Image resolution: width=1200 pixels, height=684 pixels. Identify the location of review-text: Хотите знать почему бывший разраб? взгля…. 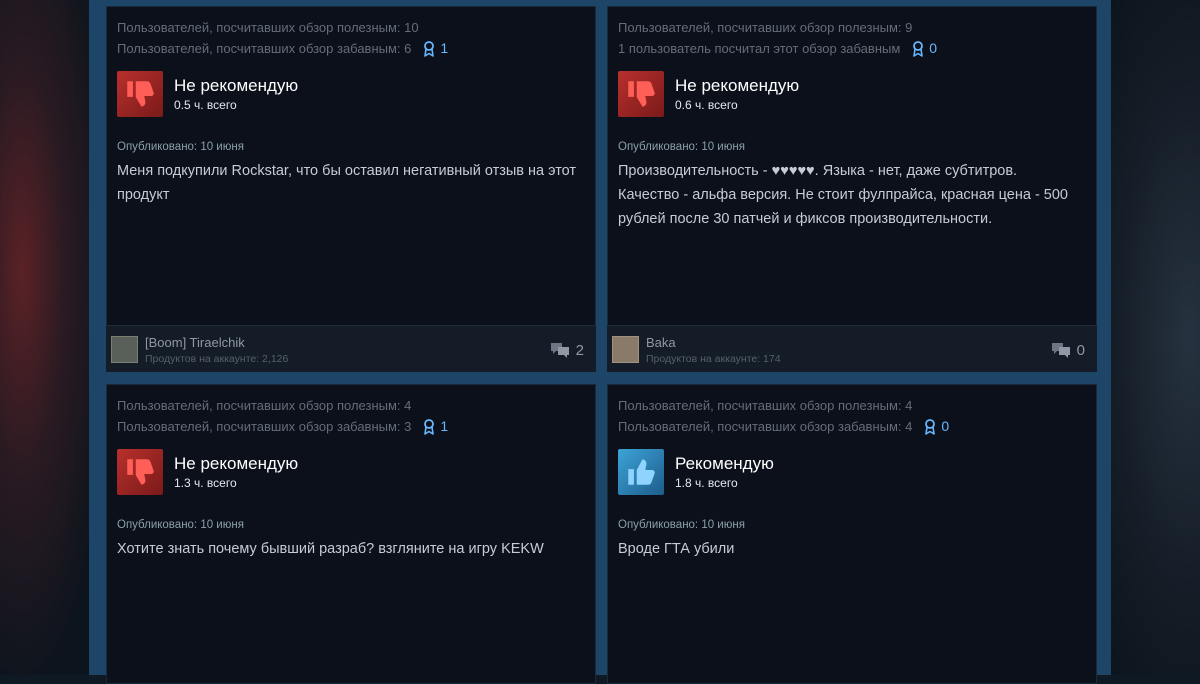
(347, 549).